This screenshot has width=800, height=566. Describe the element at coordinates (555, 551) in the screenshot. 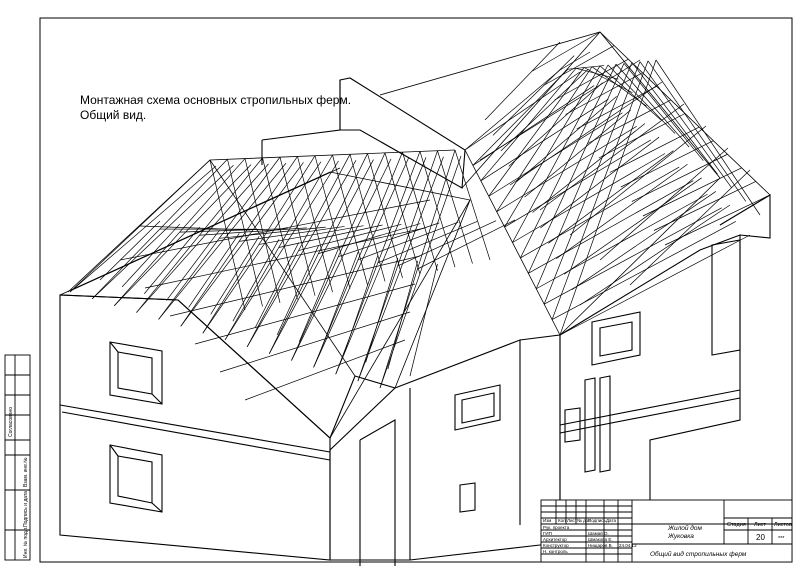

I see `role-control: Н. контроль` at that location.